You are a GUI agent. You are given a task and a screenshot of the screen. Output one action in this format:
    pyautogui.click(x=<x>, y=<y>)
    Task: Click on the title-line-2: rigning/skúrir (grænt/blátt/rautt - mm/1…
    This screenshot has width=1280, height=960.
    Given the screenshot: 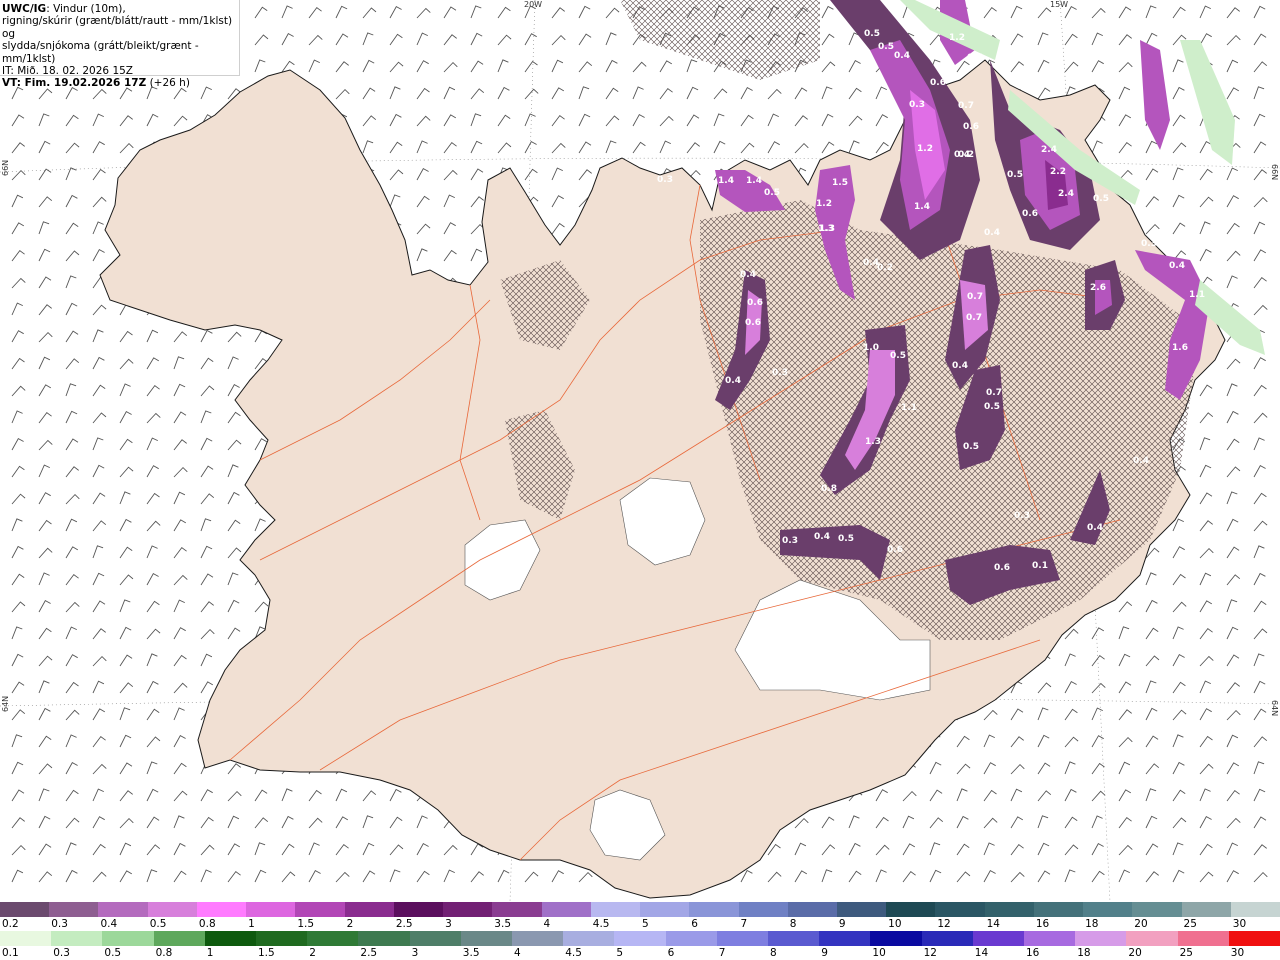 What is the action you would take?
    pyautogui.click(x=117, y=27)
    